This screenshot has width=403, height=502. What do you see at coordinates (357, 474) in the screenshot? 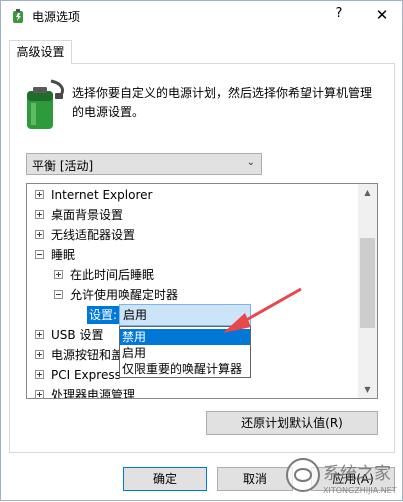
I see `watermark-text: 系统之家` at bounding box center [357, 474].